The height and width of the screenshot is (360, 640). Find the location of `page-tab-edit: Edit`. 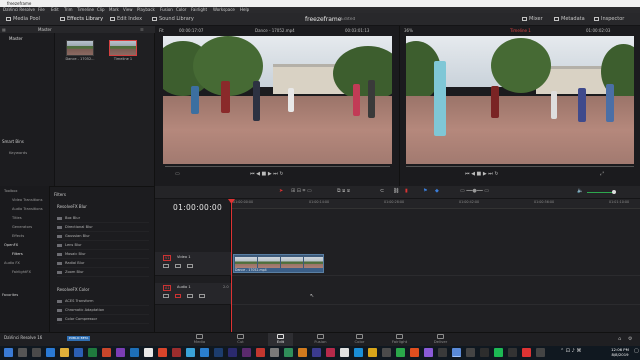

page-tab-edit: Edit is located at coordinates (280, 339).